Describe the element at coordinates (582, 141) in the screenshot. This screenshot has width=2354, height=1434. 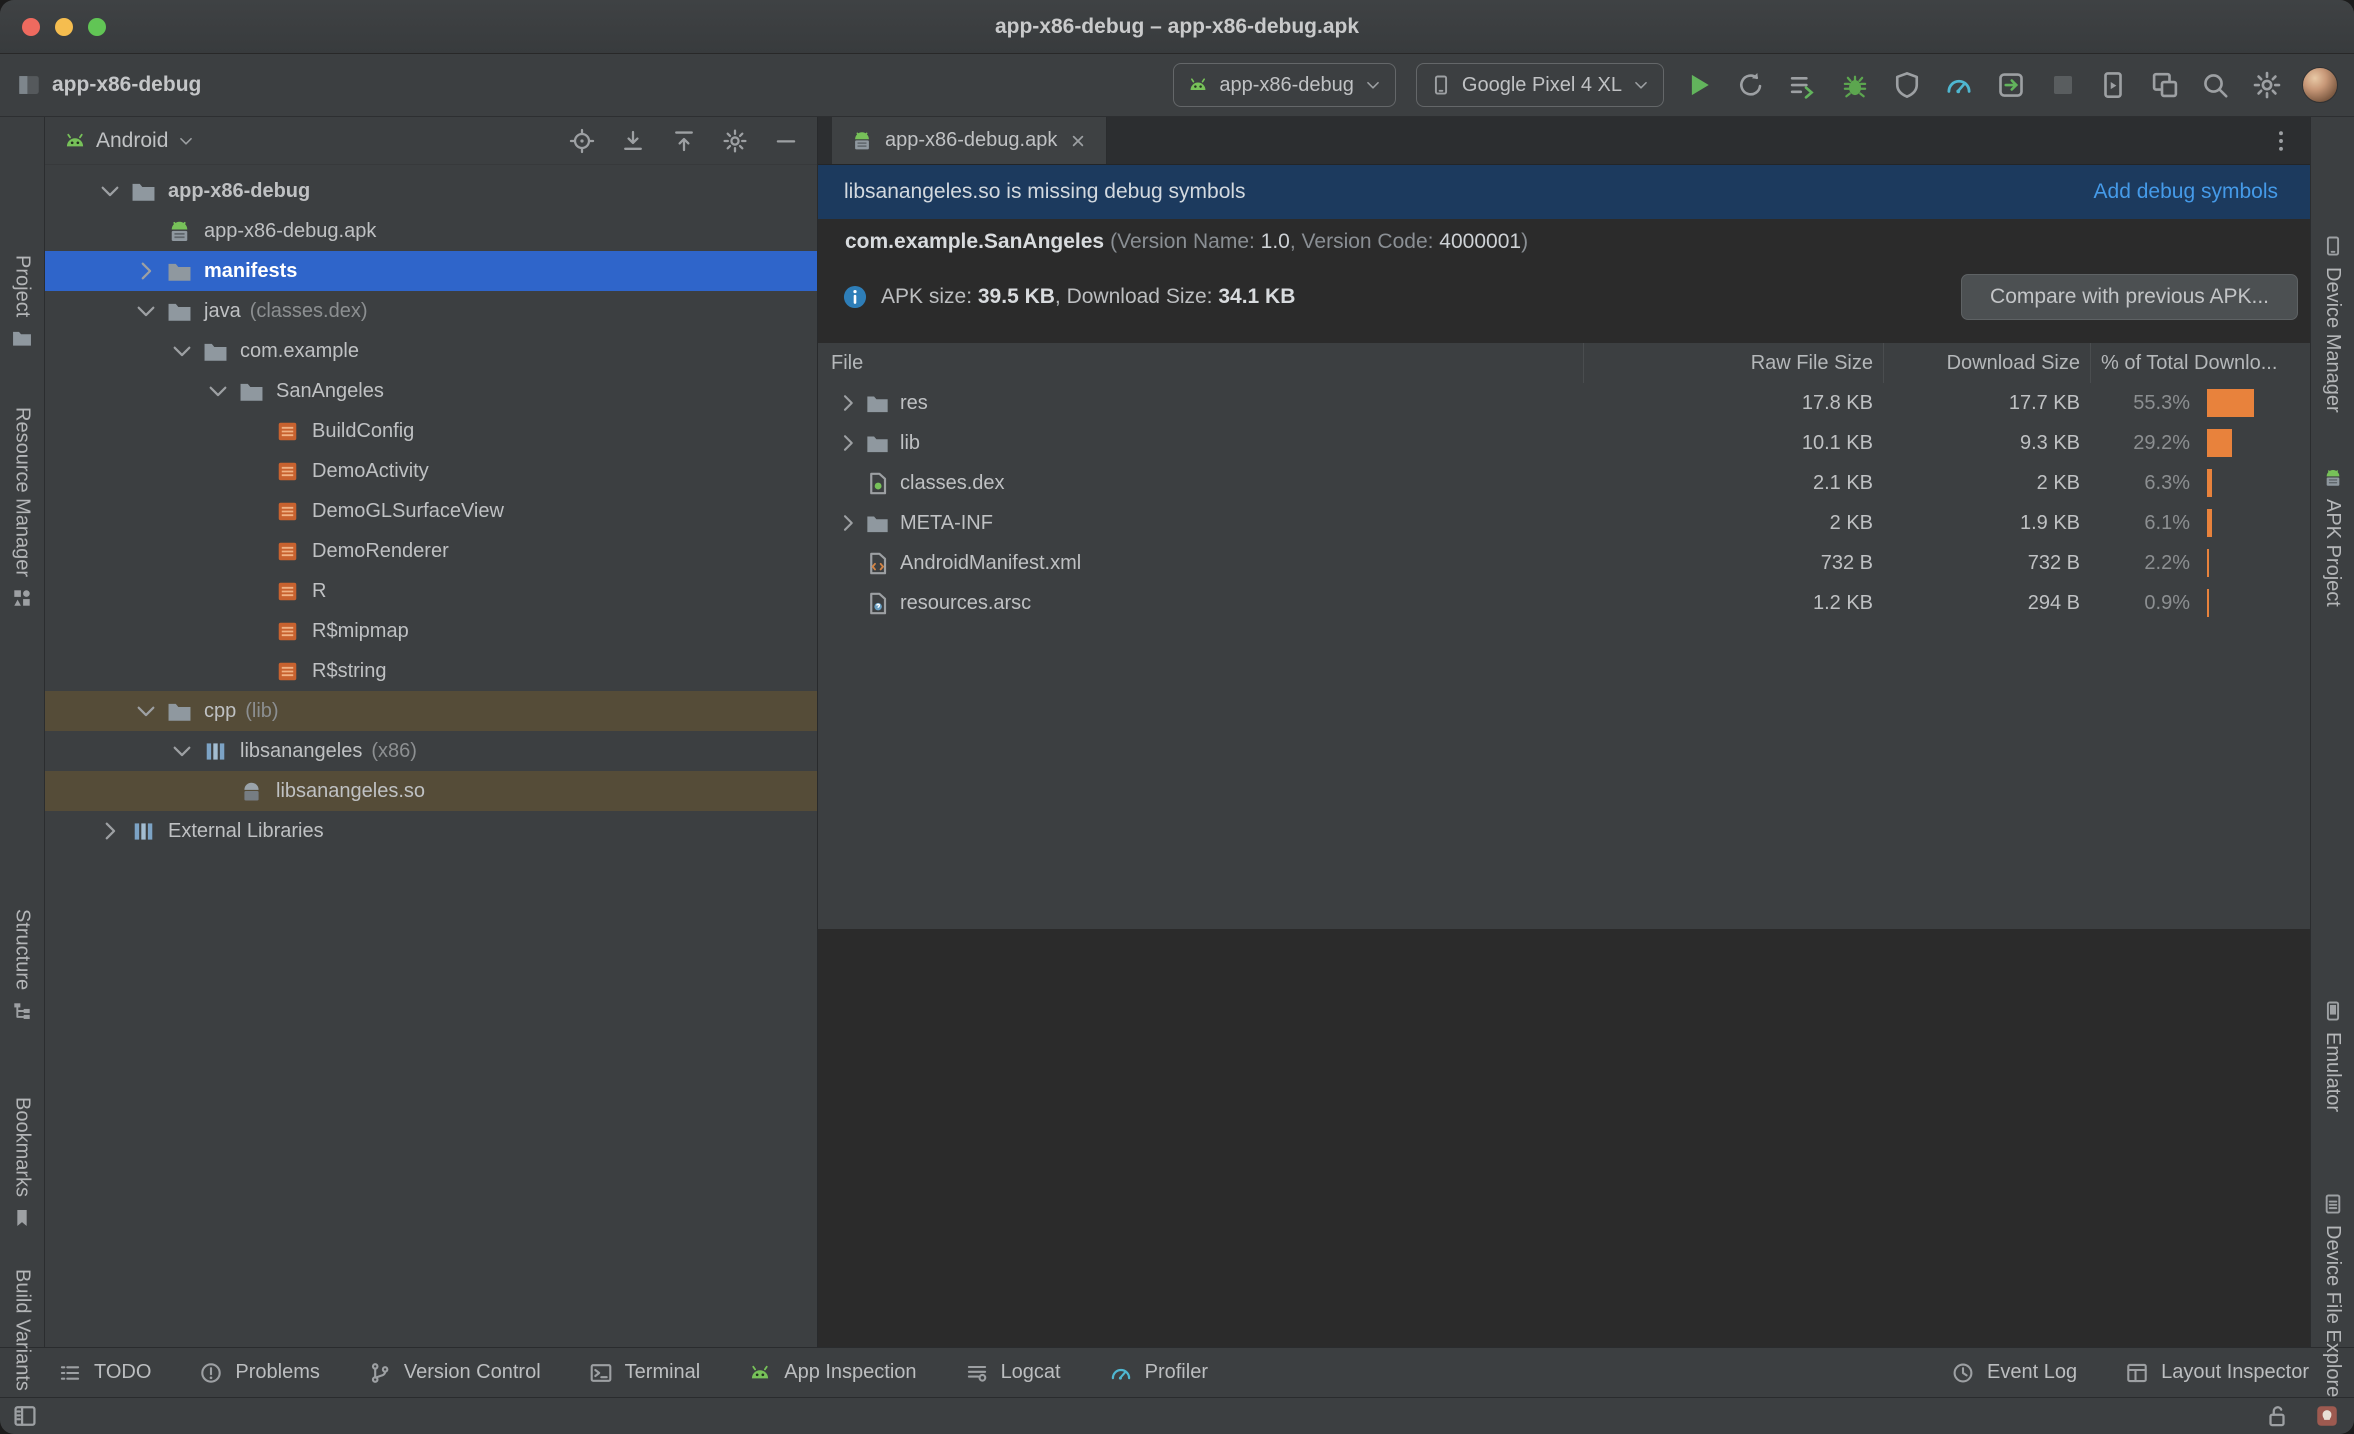
I see `locate-button` at that location.